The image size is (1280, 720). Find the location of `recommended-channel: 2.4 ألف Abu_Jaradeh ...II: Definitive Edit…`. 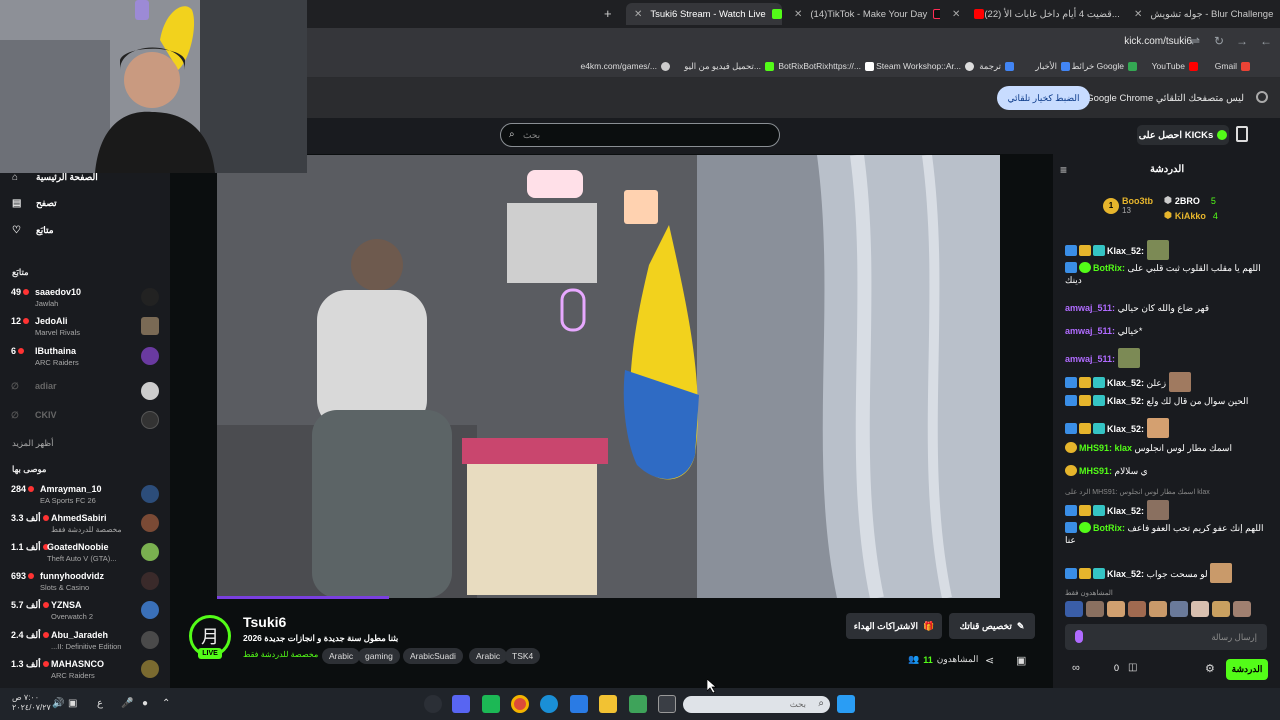

recommended-channel: 2.4 ألف Abu_Jaradeh ...II: Definitive Edit… is located at coordinates (86, 643).